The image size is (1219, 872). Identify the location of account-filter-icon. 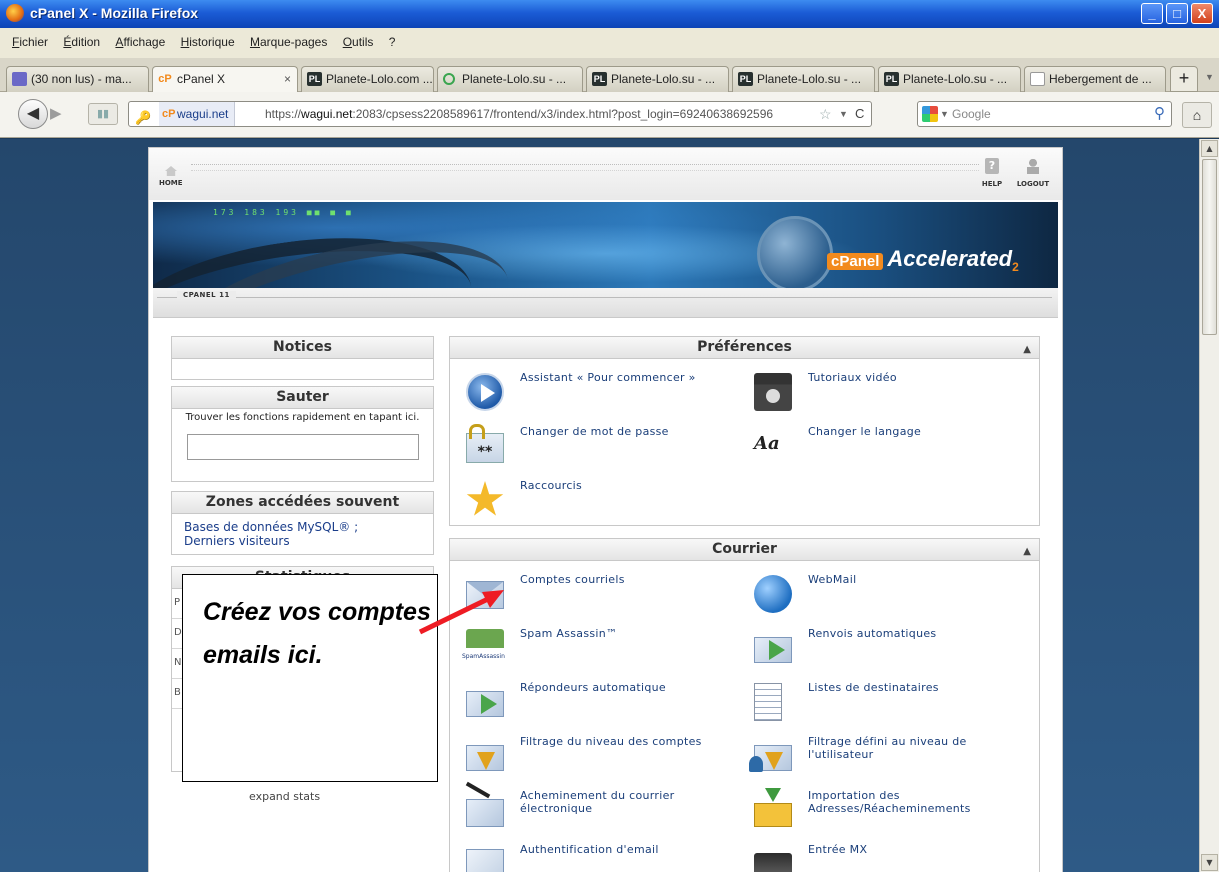
(485, 758).